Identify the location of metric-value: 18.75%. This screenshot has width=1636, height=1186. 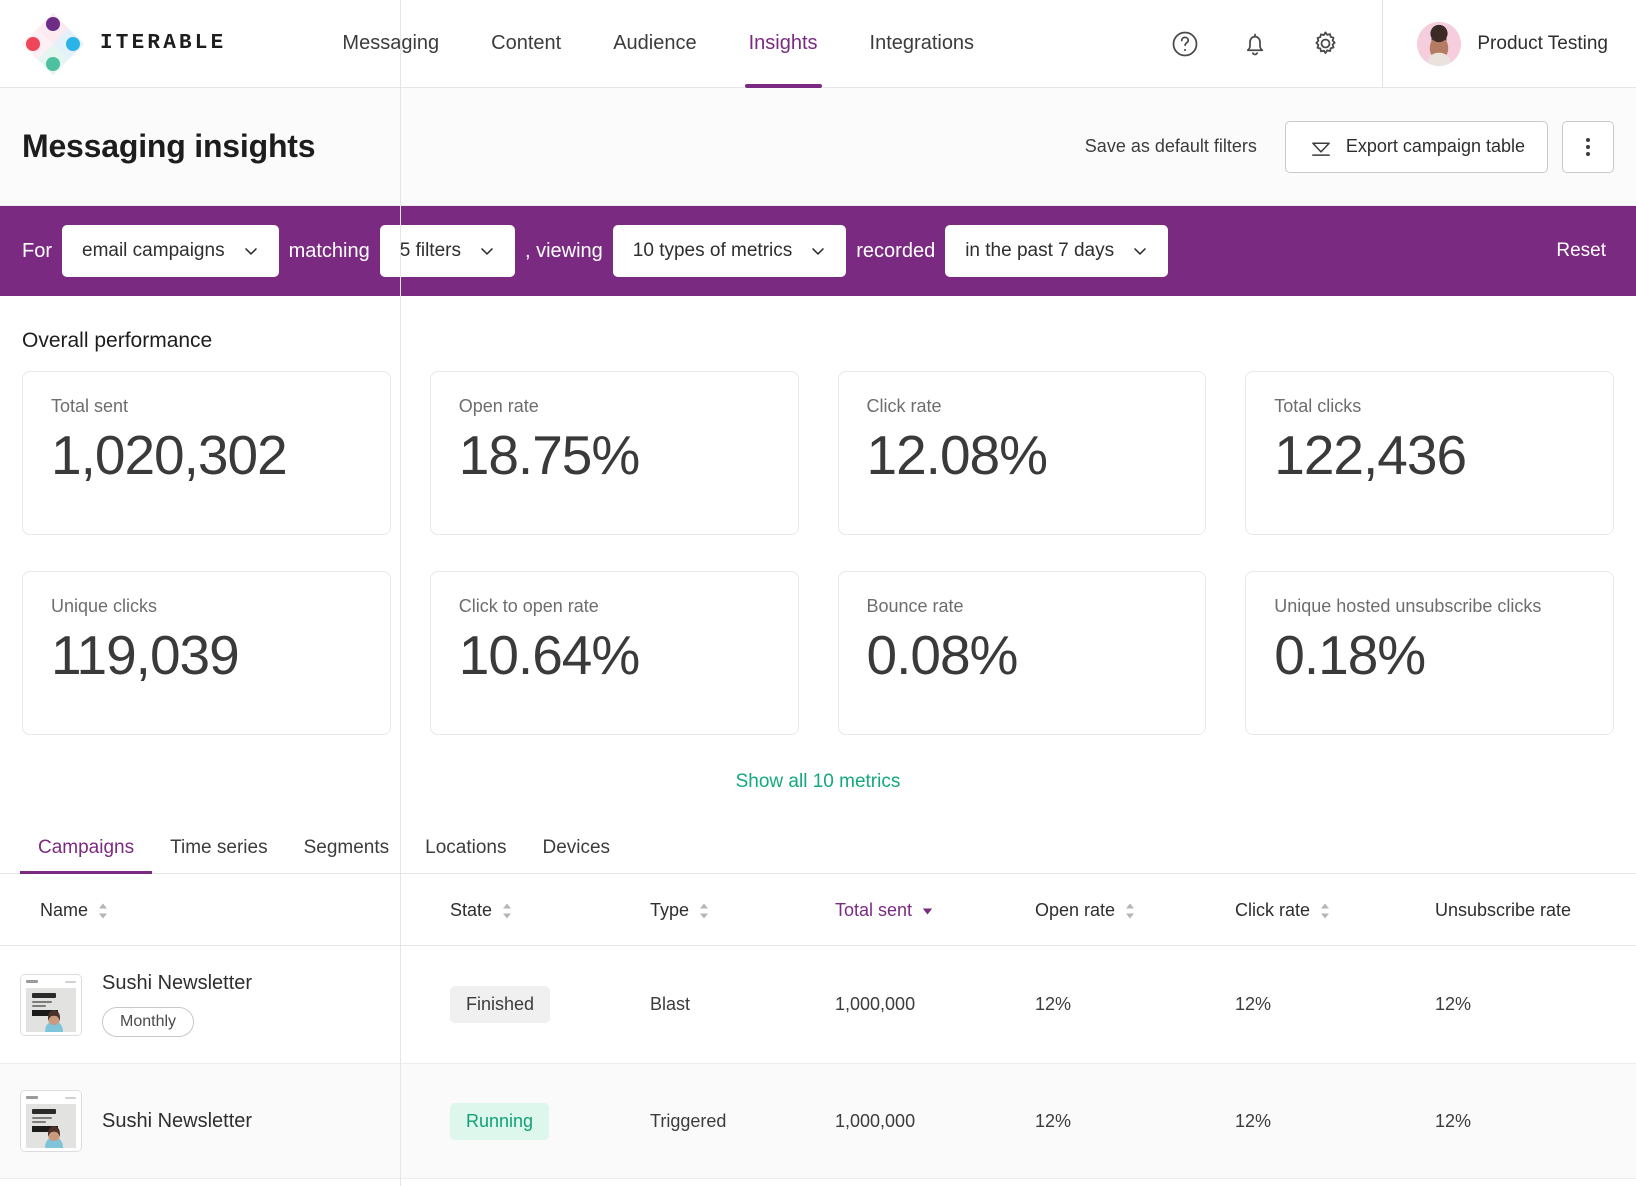
(549, 455).